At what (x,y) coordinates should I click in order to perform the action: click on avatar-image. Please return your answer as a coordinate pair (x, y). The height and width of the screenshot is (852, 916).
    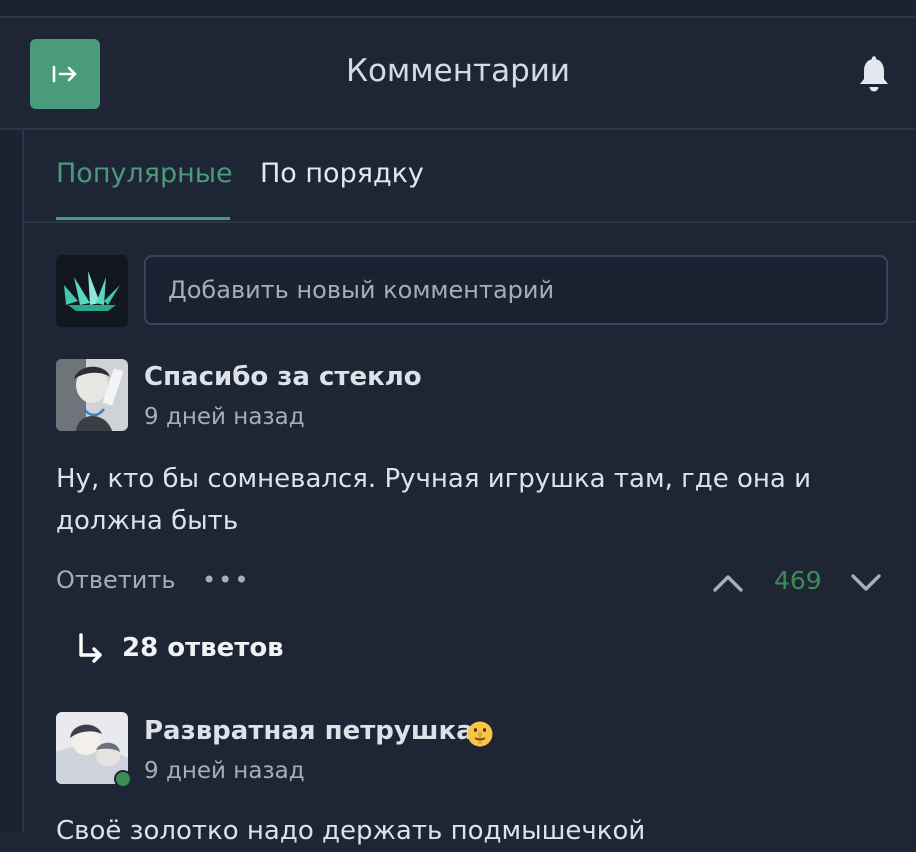
    Looking at the image, I should click on (92, 395).